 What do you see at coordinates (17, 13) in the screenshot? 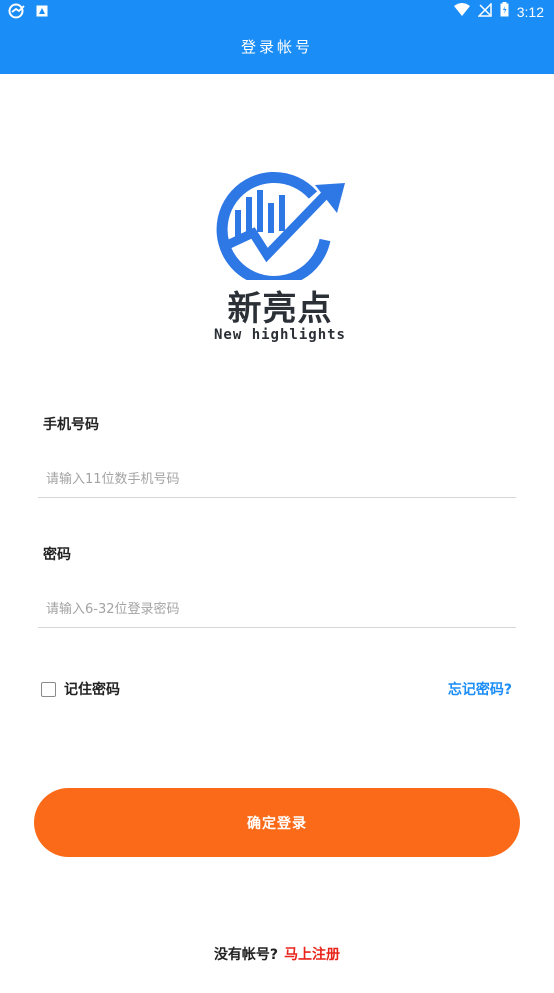
I see `app-notification-icon` at bounding box center [17, 13].